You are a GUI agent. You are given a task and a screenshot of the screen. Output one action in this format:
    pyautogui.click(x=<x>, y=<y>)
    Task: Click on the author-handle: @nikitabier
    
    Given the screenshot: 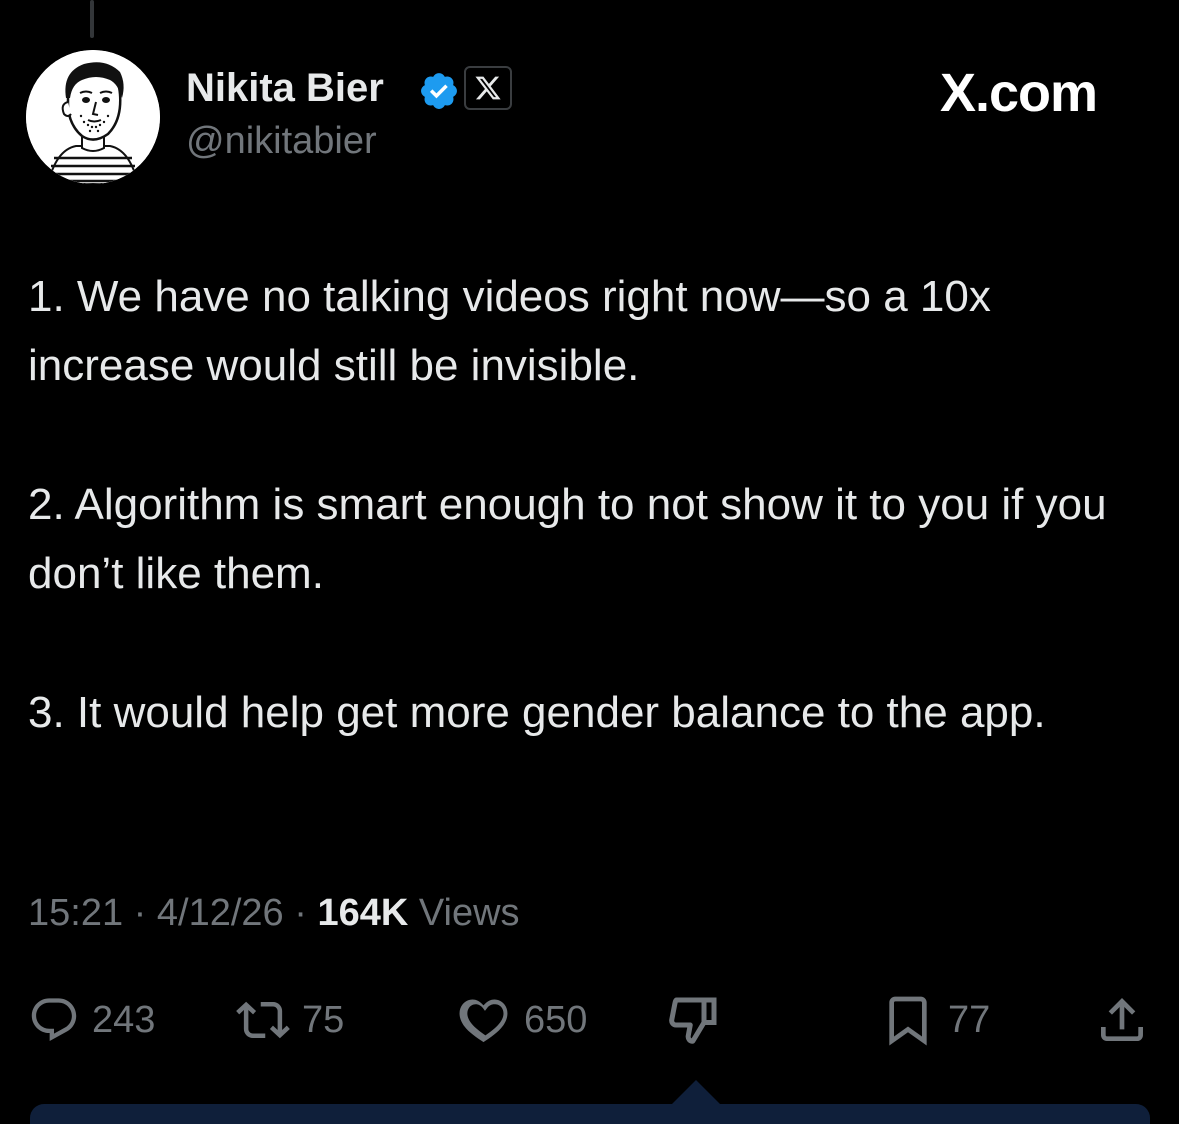 What is the action you would take?
    pyautogui.click(x=281, y=141)
    